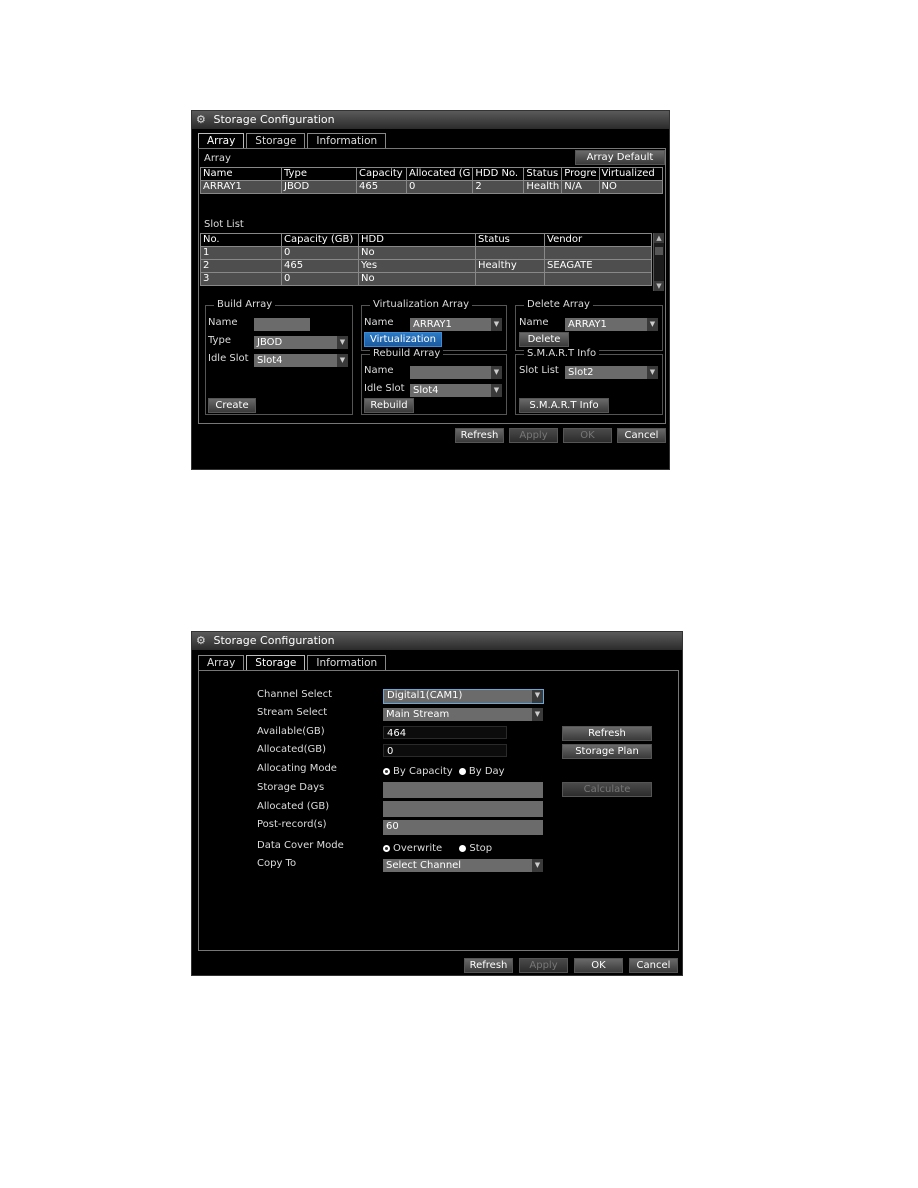 This screenshot has height=1188, width=918. Describe the element at coordinates (426, 266) in the screenshot. I see `table-row: 2 465 Yes Healthy SEAGATE` at that location.